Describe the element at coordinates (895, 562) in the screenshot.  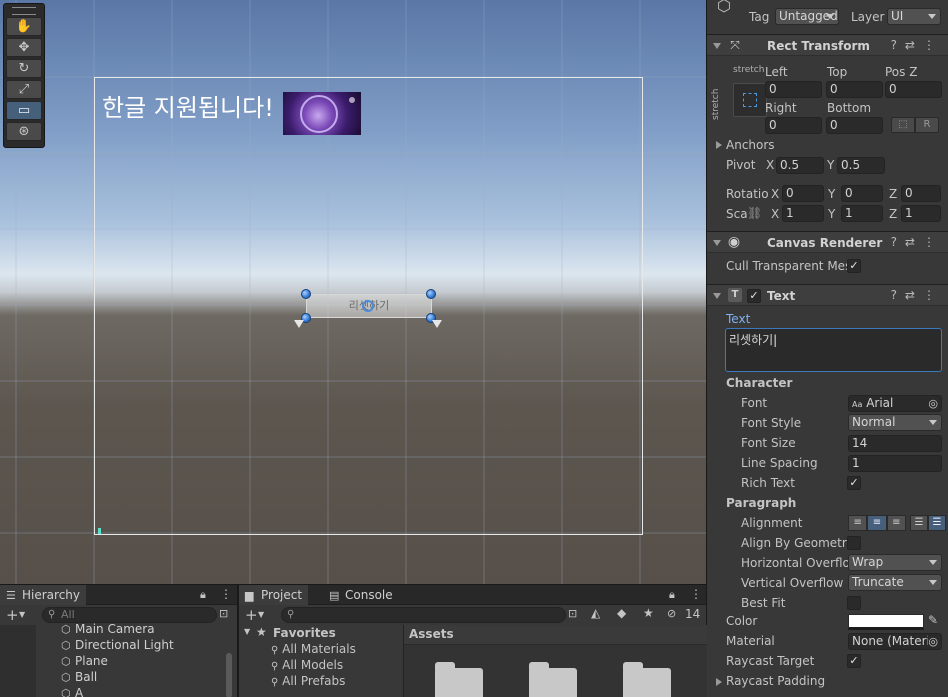
I see `horizontal-overflow-dropdown: Wrap` at that location.